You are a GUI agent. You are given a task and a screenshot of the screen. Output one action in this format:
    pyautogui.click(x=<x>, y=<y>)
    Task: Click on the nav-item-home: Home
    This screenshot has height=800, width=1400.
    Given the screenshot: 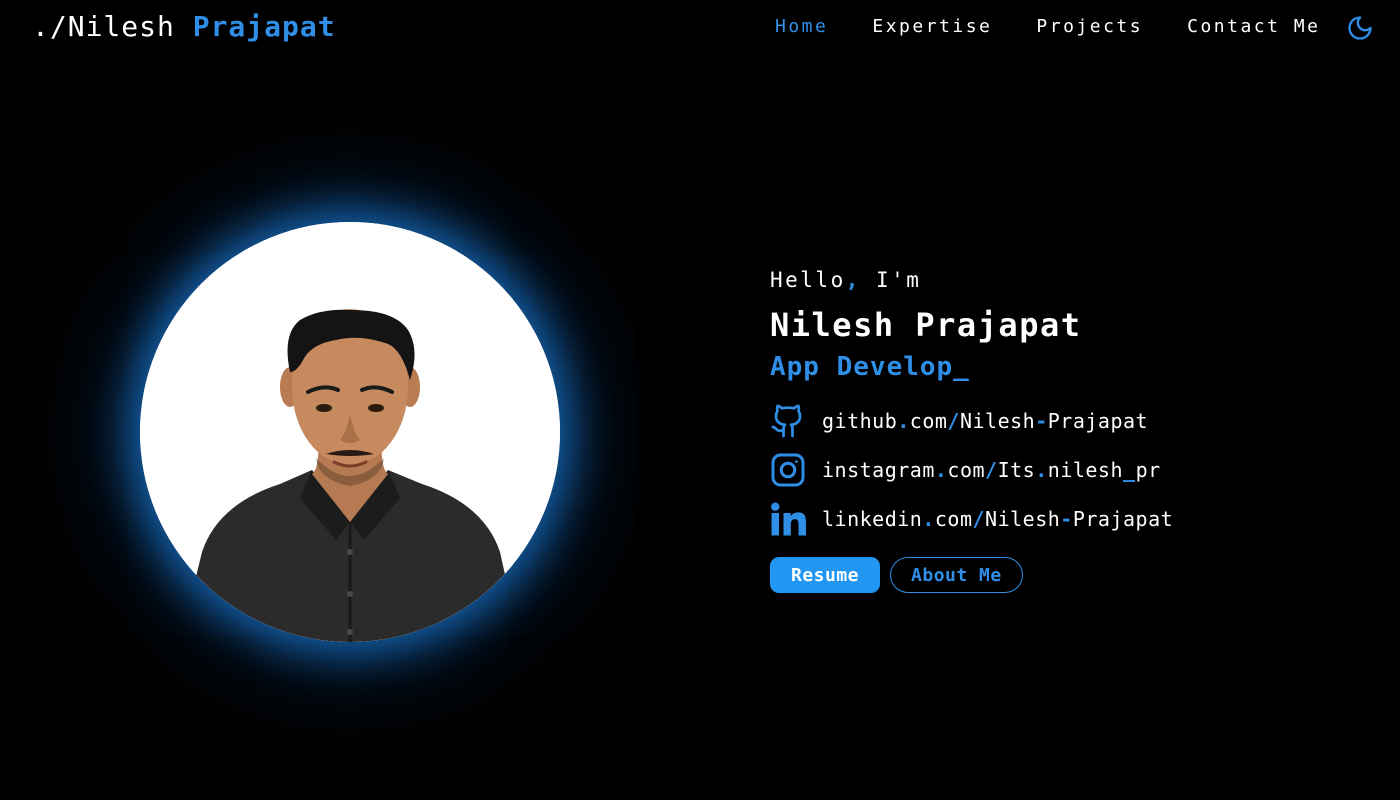 What is the action you would take?
    pyautogui.click(x=801, y=26)
    